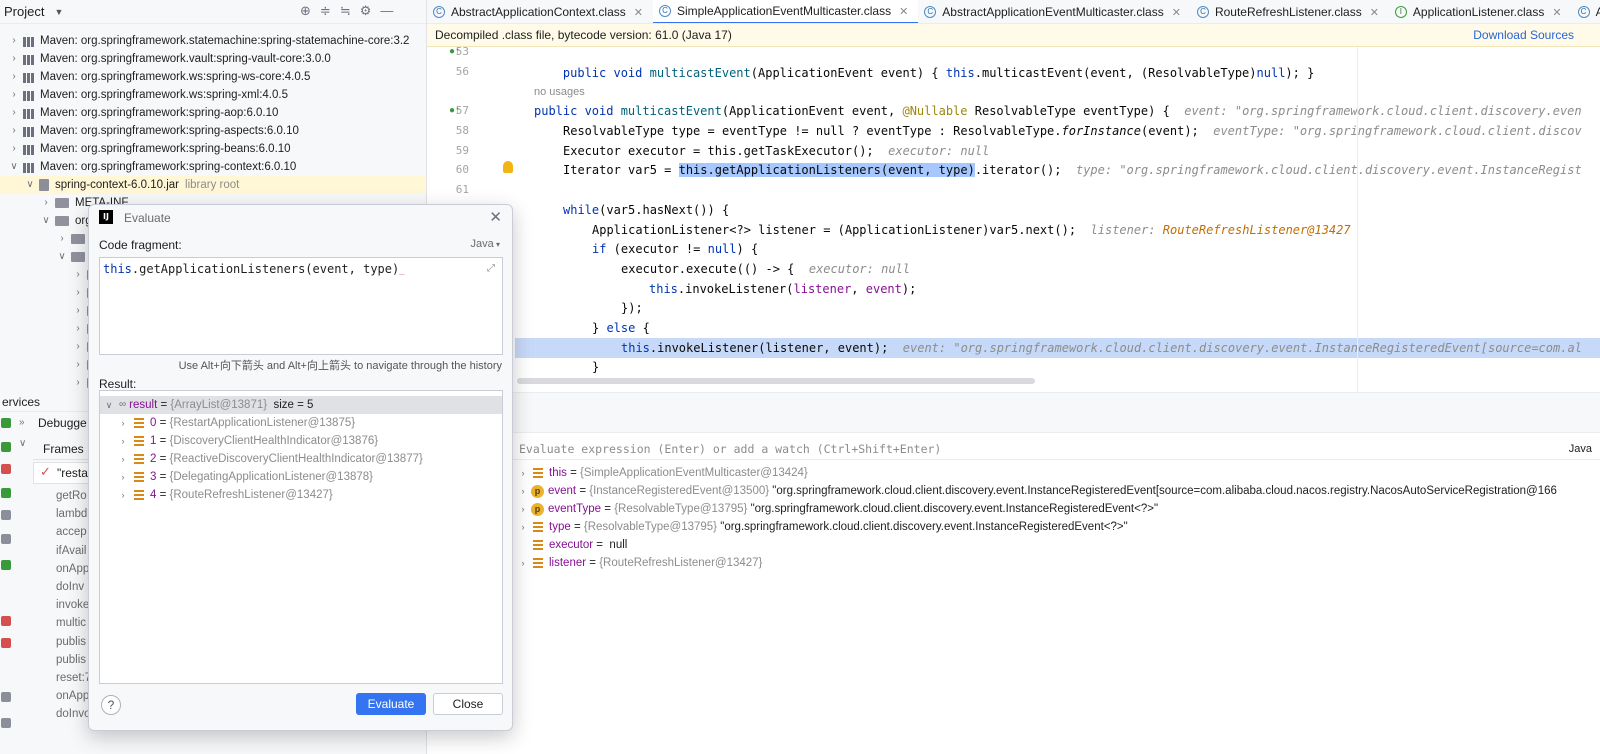 The width and height of the screenshot is (1600, 754). What do you see at coordinates (6, 723) in the screenshot?
I see `pin-icon` at bounding box center [6, 723].